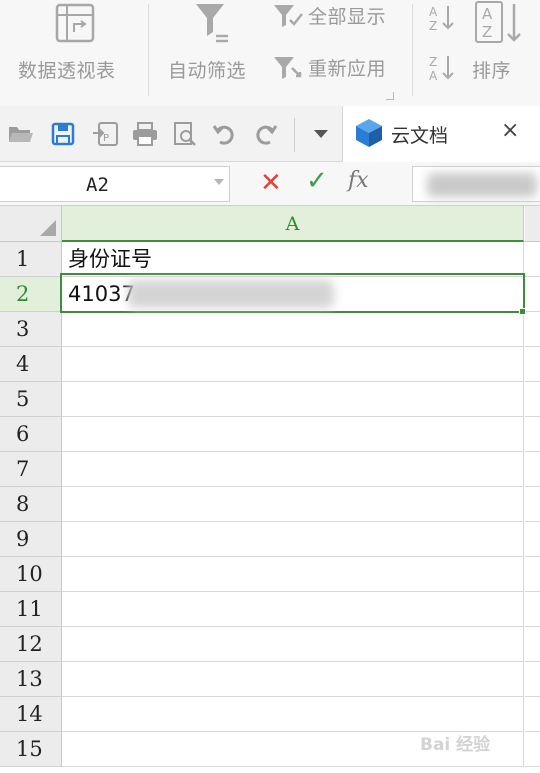 The width and height of the screenshot is (540, 773). I want to click on ribbon-divider, so click(148, 50).